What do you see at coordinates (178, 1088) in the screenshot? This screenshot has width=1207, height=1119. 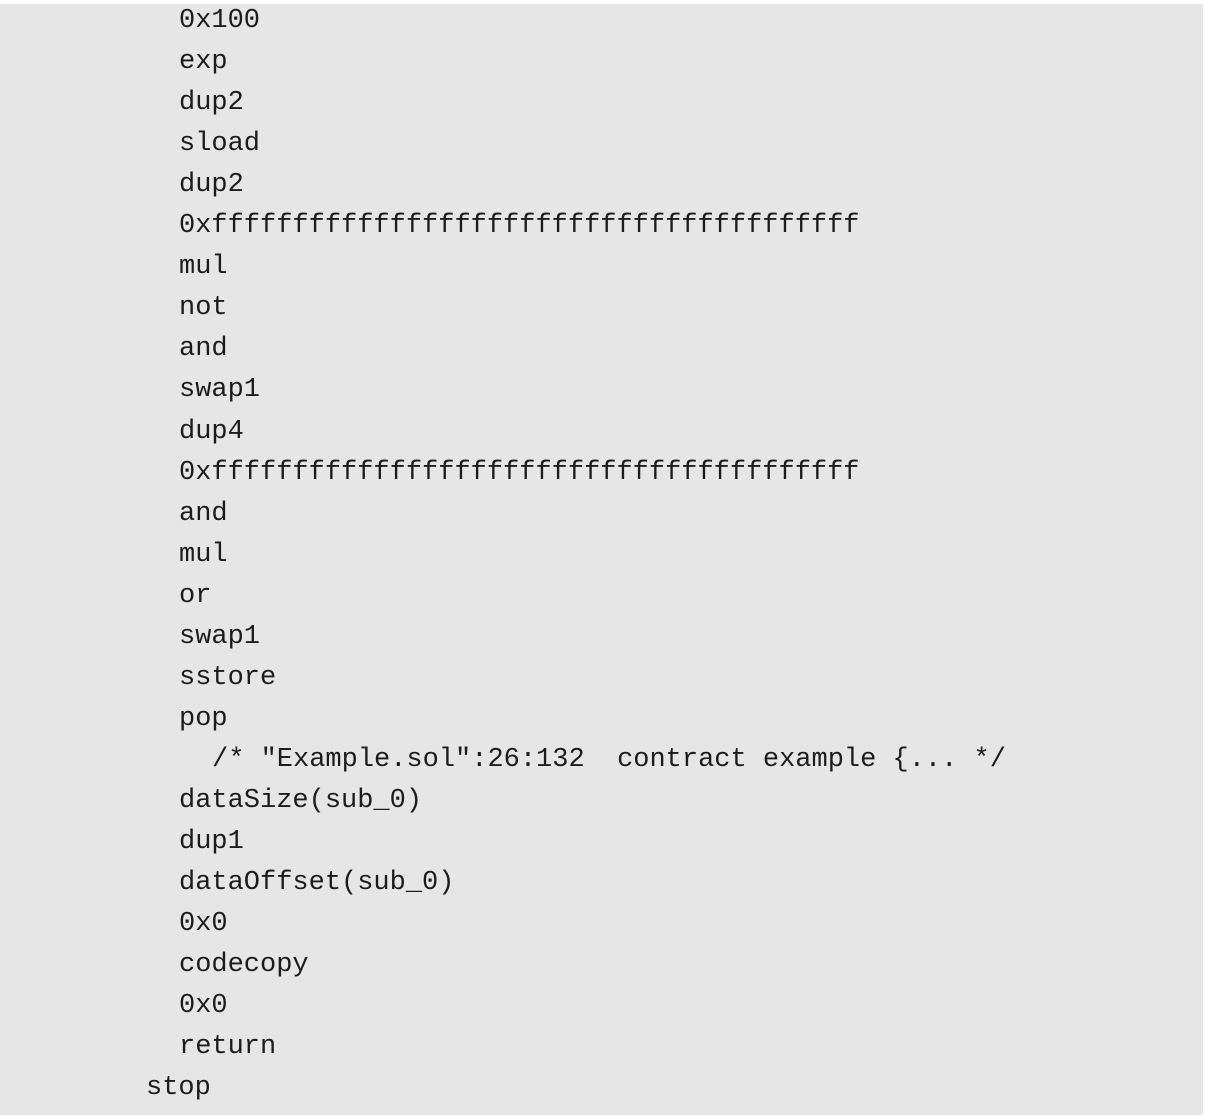 I see `code-line: stop` at bounding box center [178, 1088].